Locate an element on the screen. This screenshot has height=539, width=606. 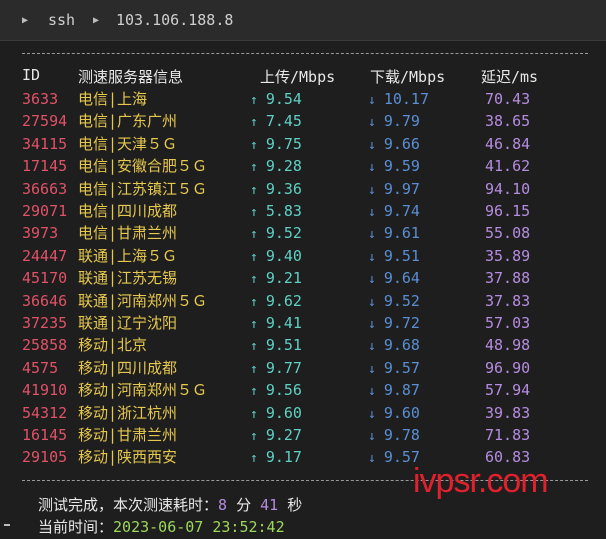
server-info-value: 移动|甘肃兰州 is located at coordinates (128, 435).